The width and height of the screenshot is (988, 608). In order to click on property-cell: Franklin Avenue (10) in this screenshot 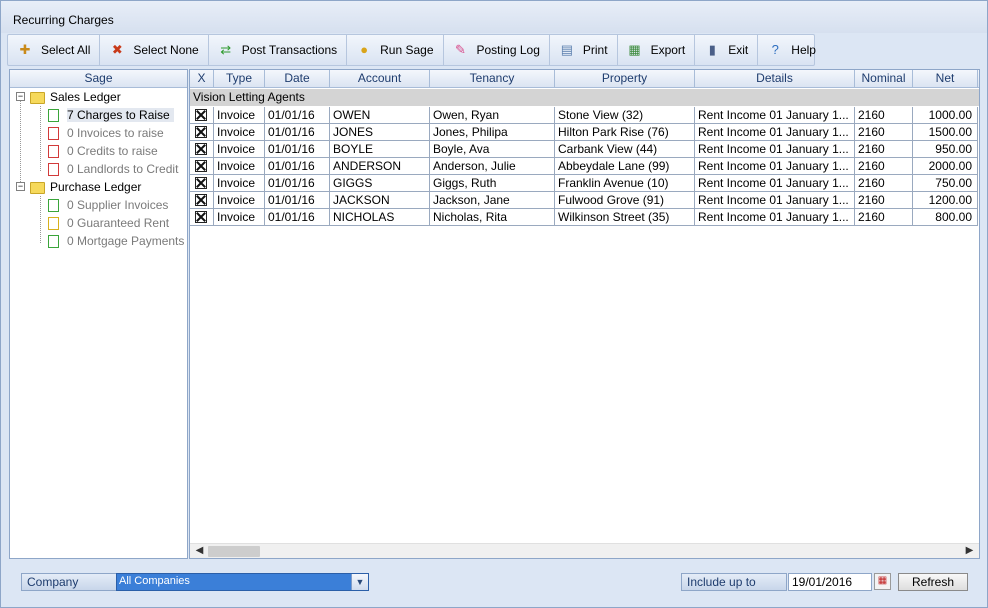, I will do `click(625, 183)`.